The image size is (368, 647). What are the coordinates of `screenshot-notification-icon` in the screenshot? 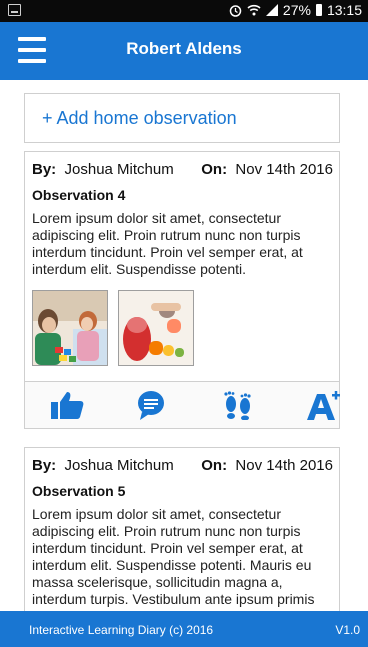 It's located at (14, 10).